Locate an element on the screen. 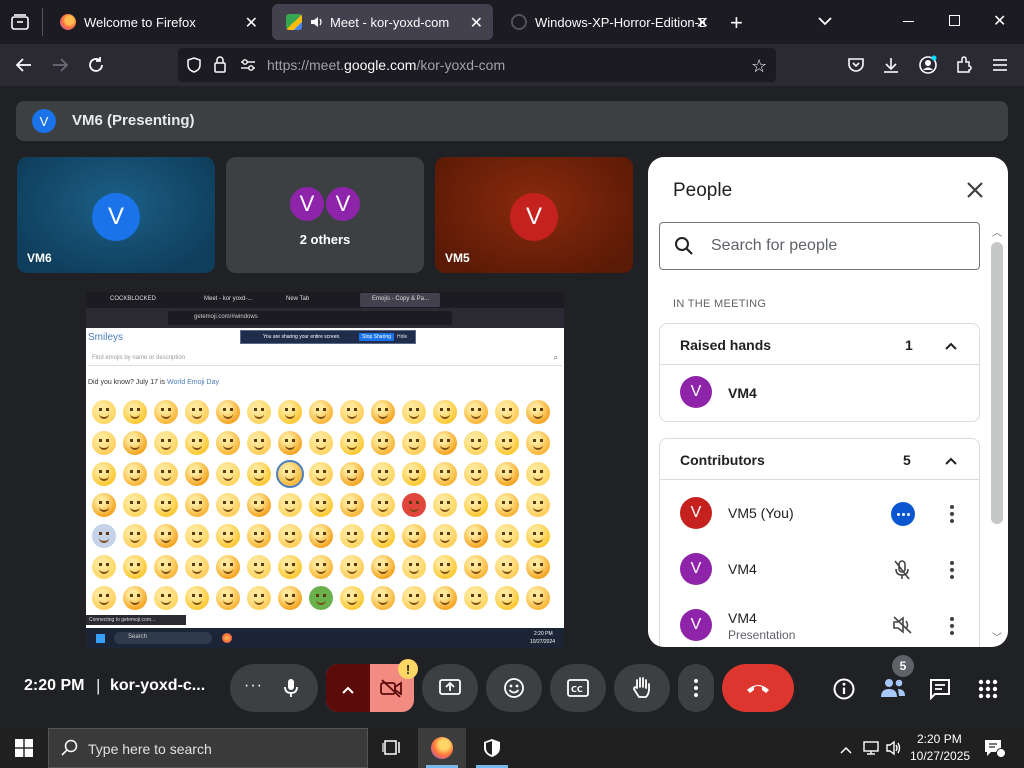 The width and height of the screenshot is (1024, 768). scroll-down-icon: ﹀ is located at coordinates (997, 636).